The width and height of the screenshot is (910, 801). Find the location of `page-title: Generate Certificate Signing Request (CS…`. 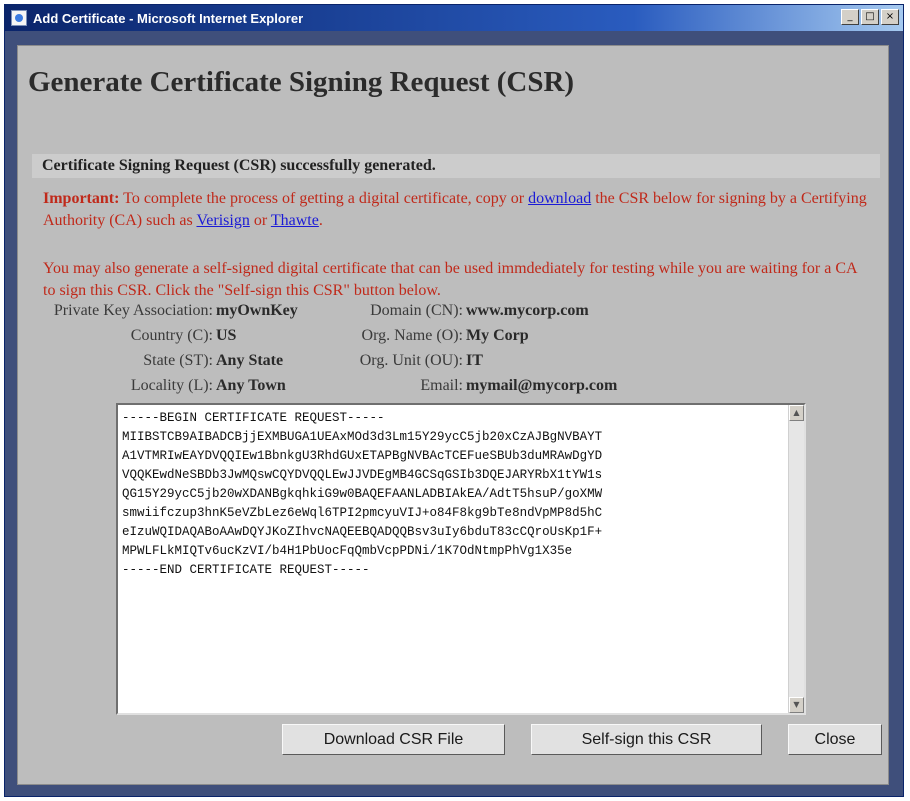

page-title: Generate Certificate Signing Request (CS… is located at coordinates (301, 82).